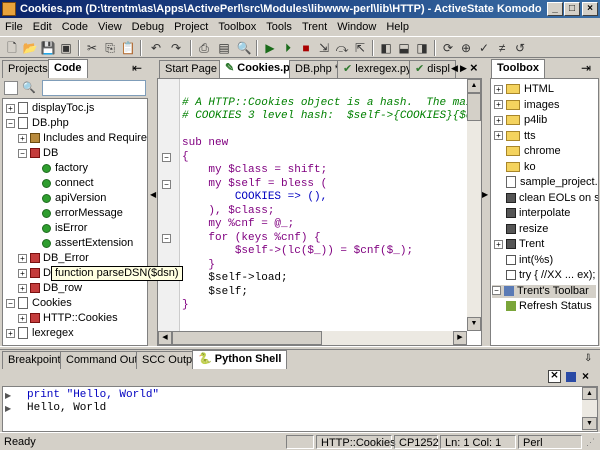 The height and width of the screenshot is (450, 600). What do you see at coordinates (474, 205) in the screenshot?
I see `editor-vscrollbar: ▲ ▼` at bounding box center [474, 205].